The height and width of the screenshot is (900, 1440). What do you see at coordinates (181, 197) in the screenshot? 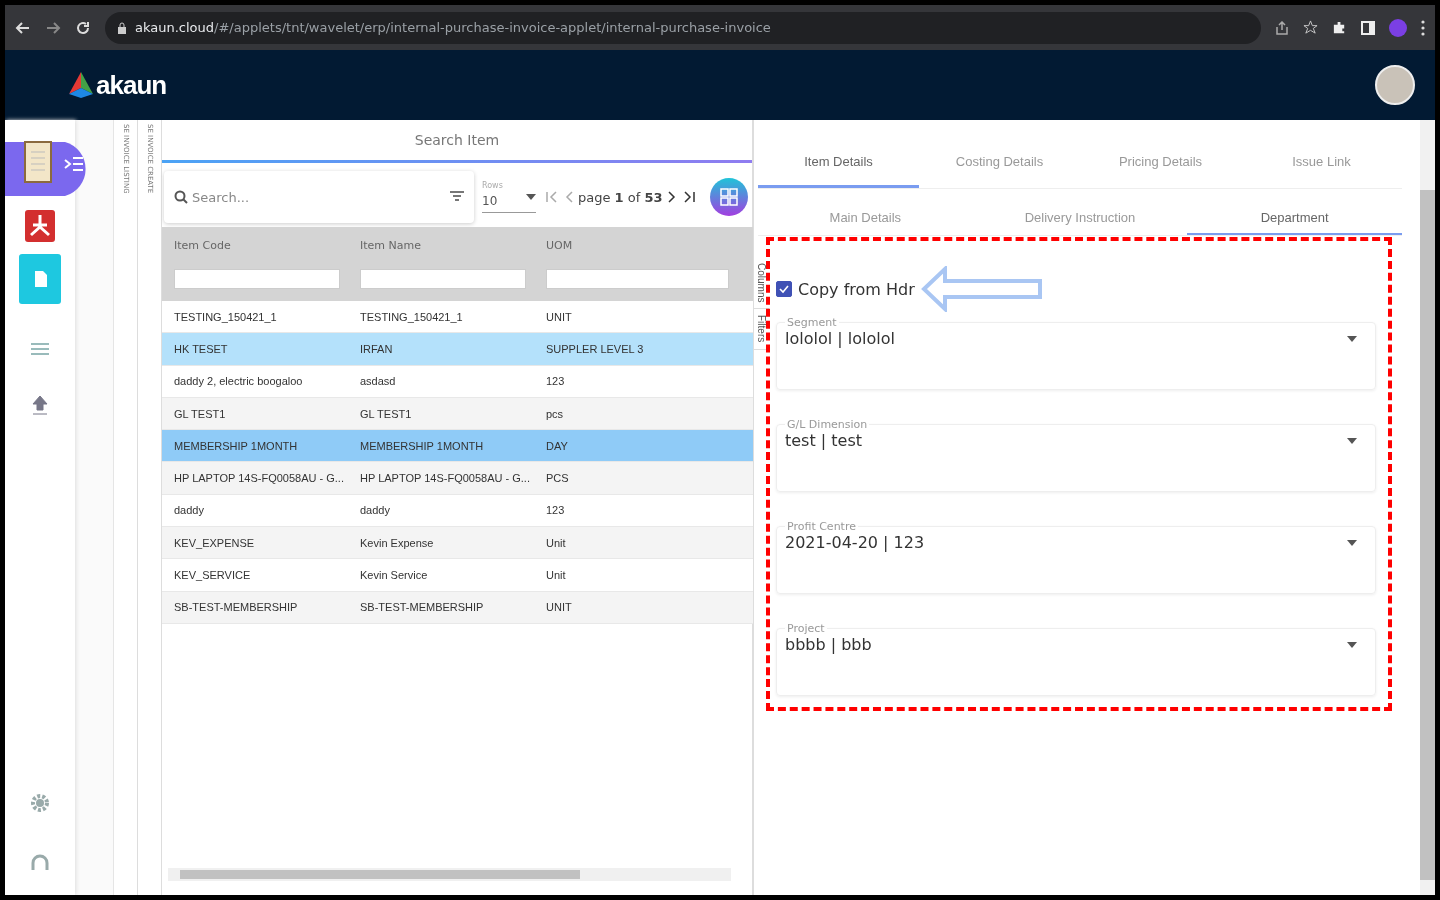
I see `search-icon` at bounding box center [181, 197].